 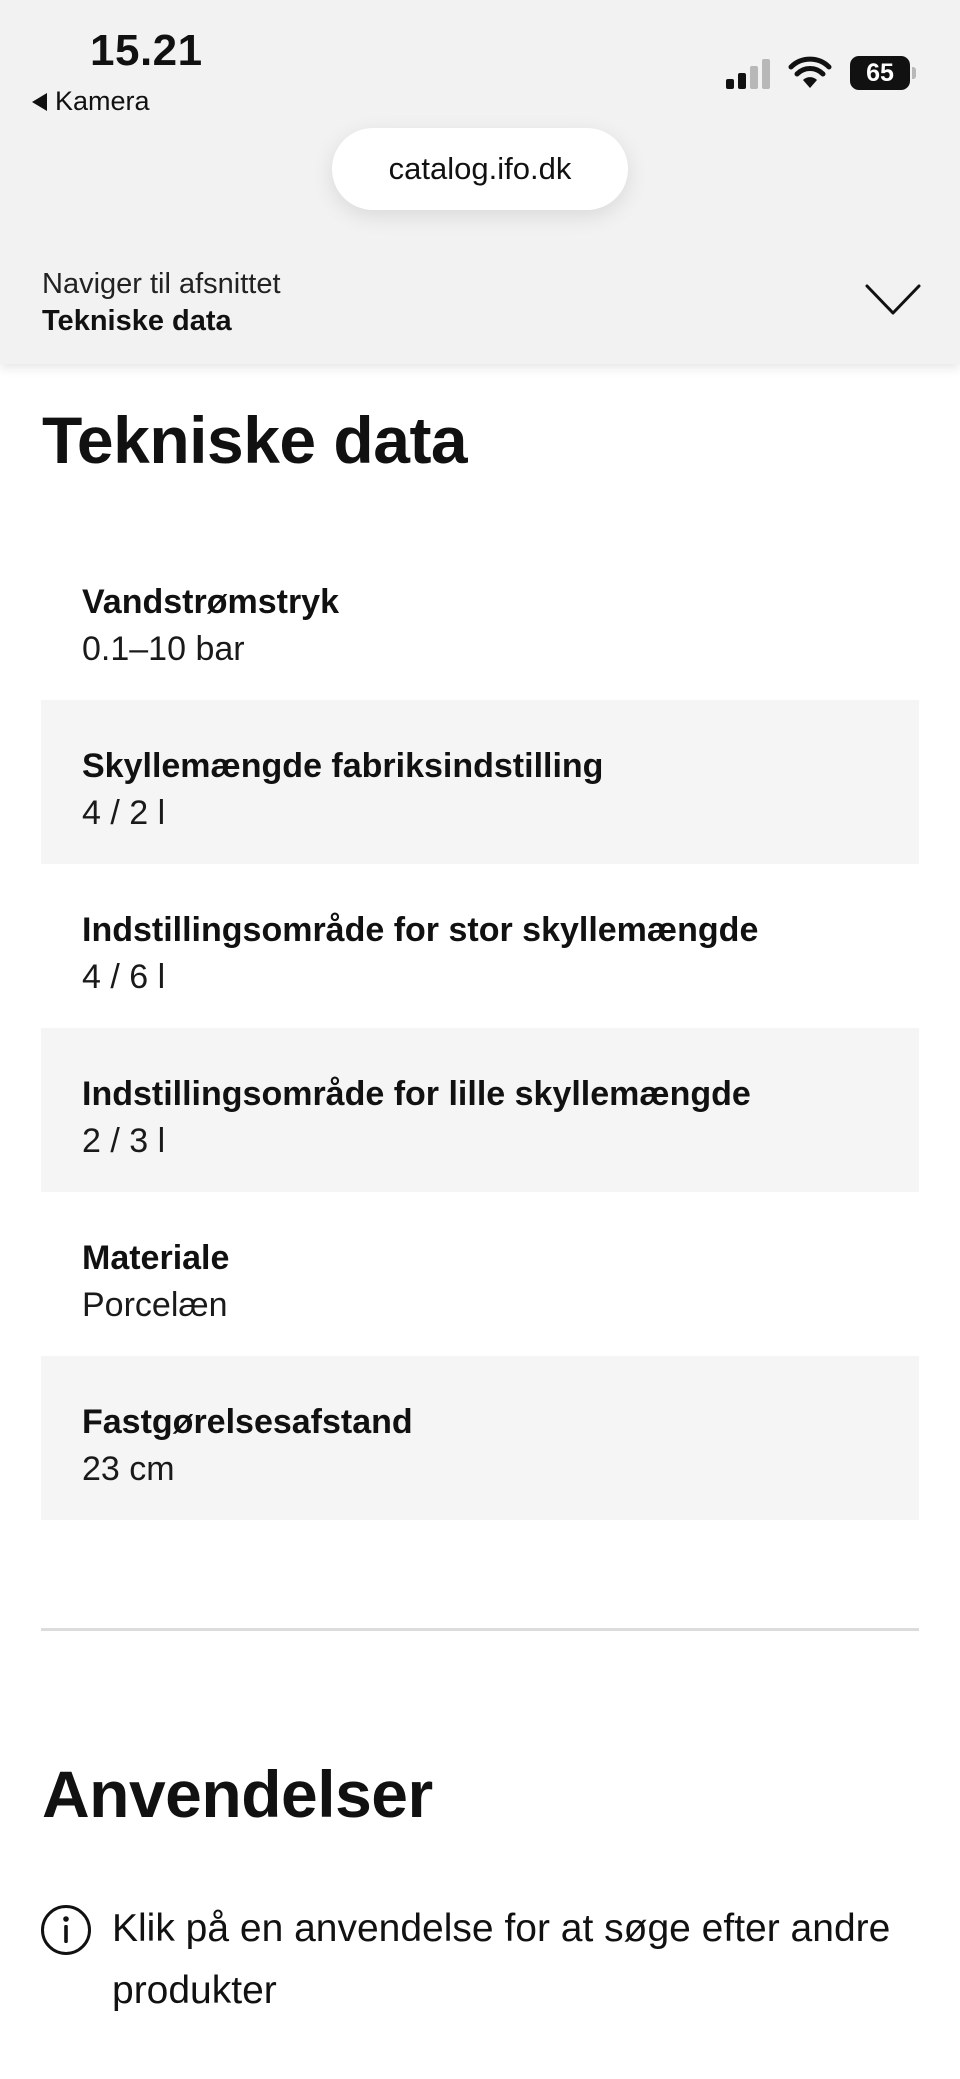 I want to click on spec-value: 23 cm, so click(x=128, y=1469).